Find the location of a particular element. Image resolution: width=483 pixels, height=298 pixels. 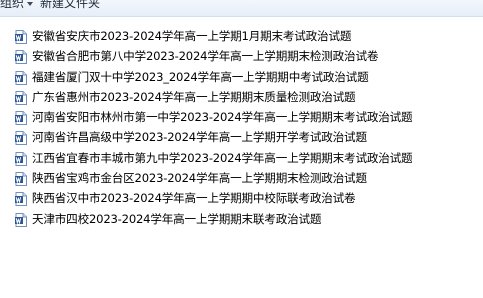

file-name: 安徽省安庆市2023-2024学年高一上学期1月期末考试政治试题 is located at coordinates (192, 36).